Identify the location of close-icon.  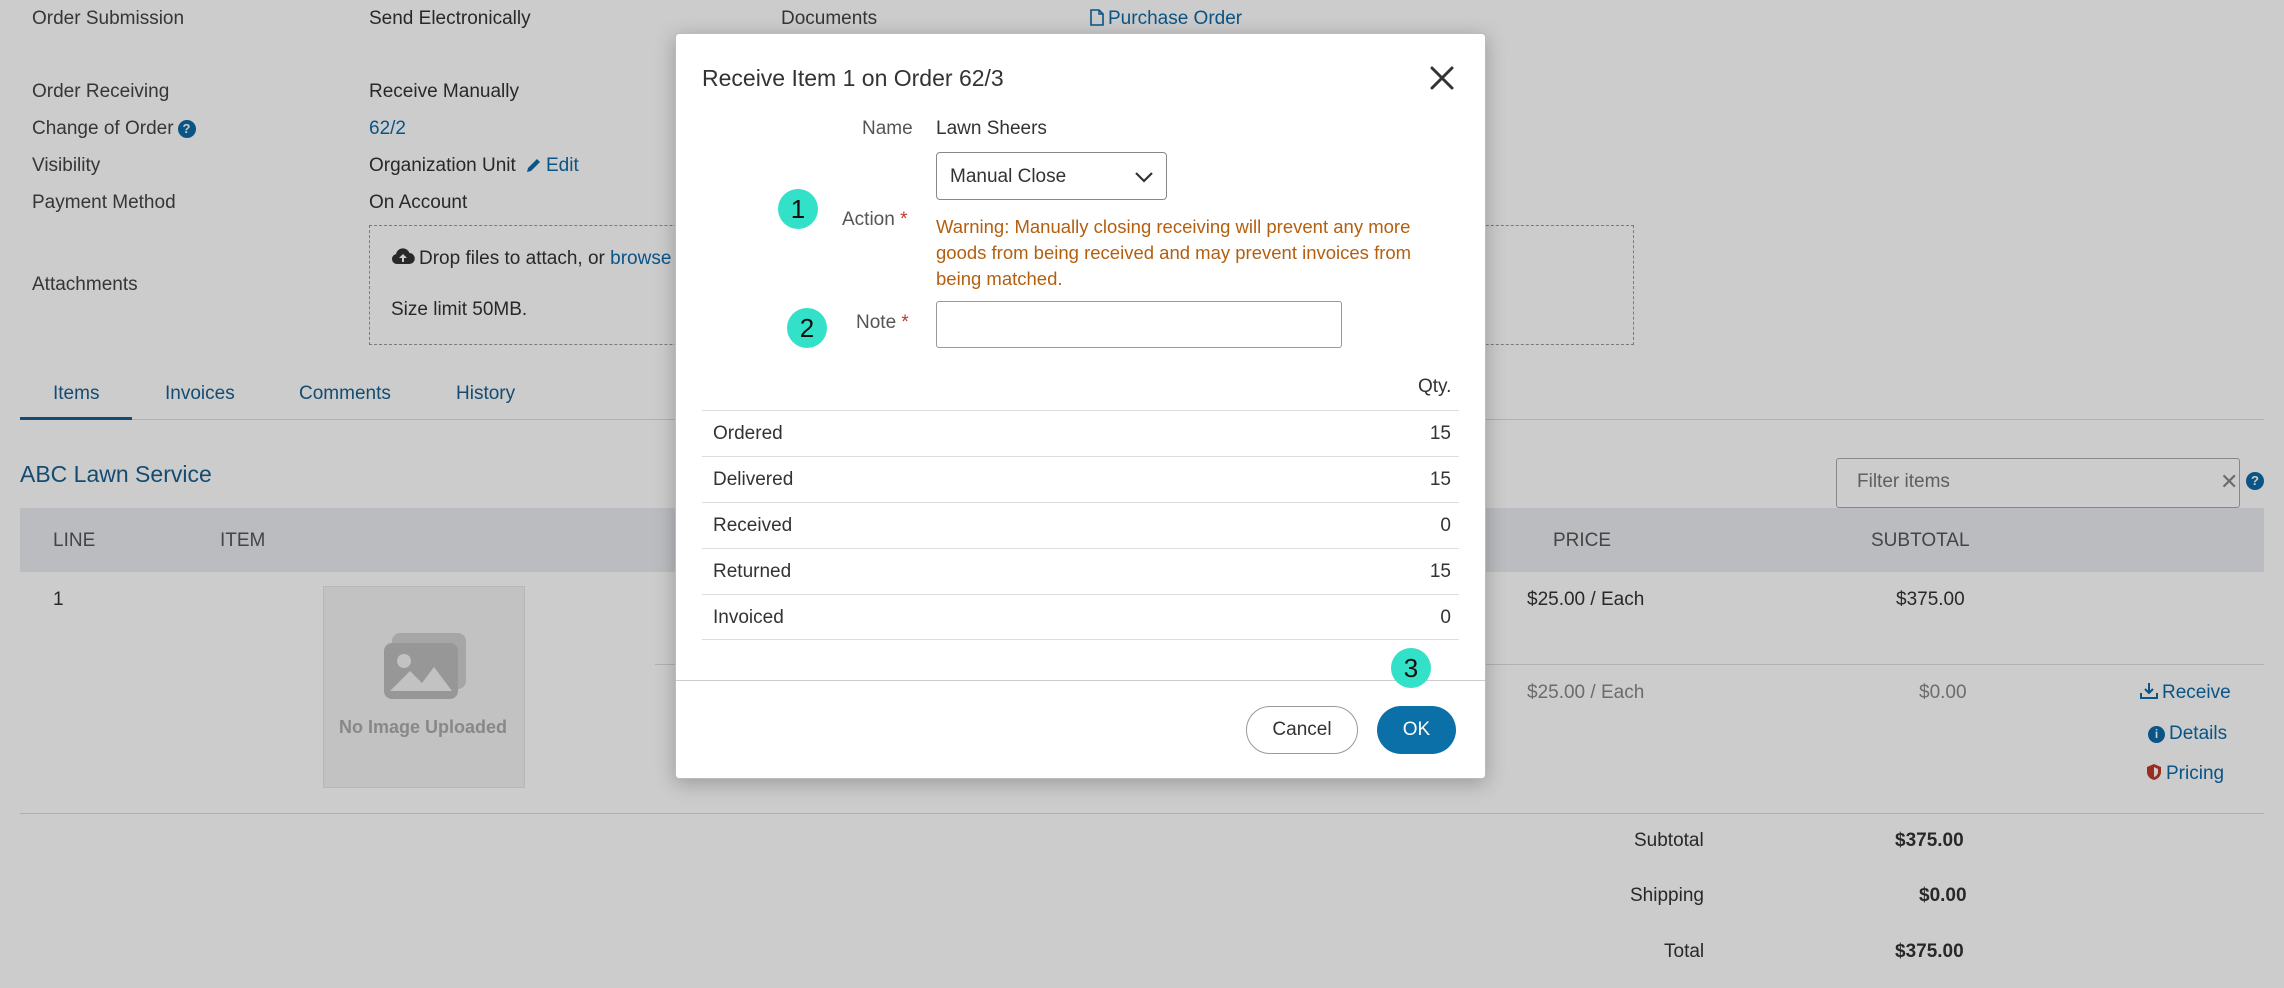
(1442, 78).